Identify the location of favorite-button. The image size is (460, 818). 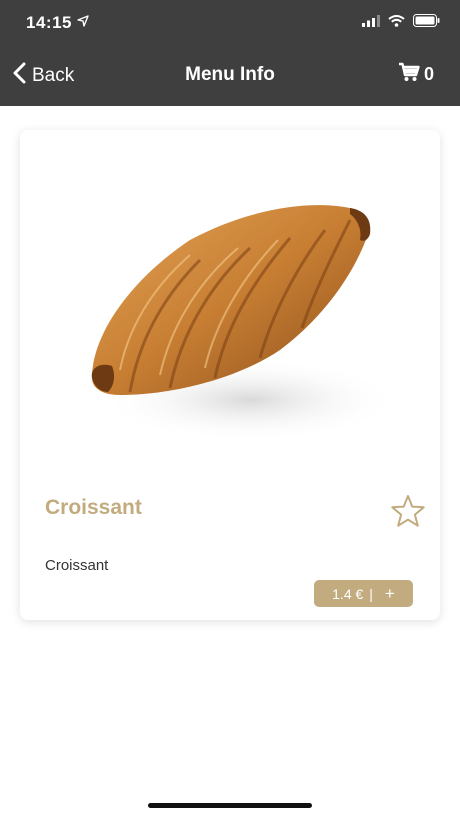
(408, 513).